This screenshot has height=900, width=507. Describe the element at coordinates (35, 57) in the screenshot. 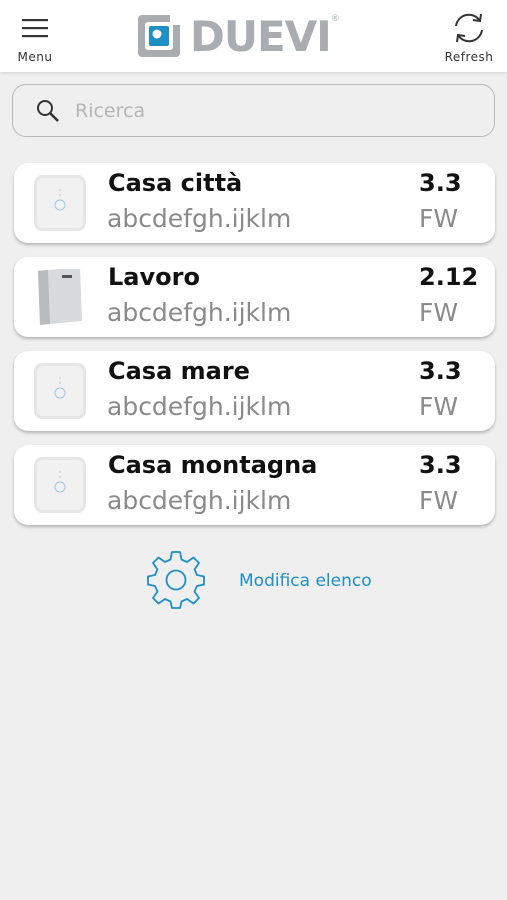

I see `menu-label: Menu` at that location.